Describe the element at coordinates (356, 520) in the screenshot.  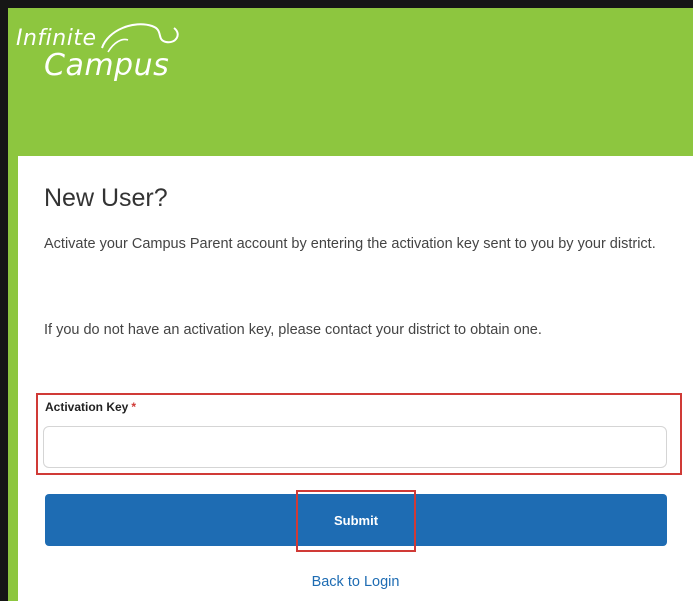
I see `submit-button: Submit` at that location.